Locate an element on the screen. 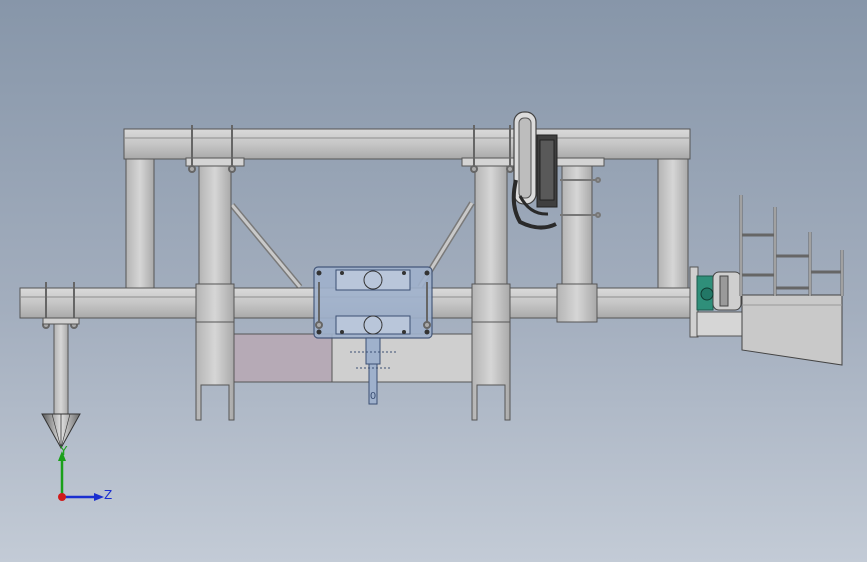  gearbox-assembly is located at coordinates (373, 335).